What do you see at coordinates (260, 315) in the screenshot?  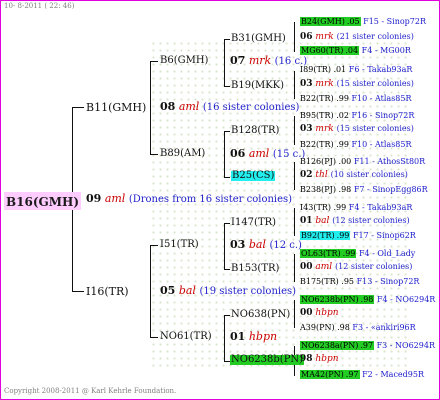 I see `g3-node: NO638(PN)` at bounding box center [260, 315].